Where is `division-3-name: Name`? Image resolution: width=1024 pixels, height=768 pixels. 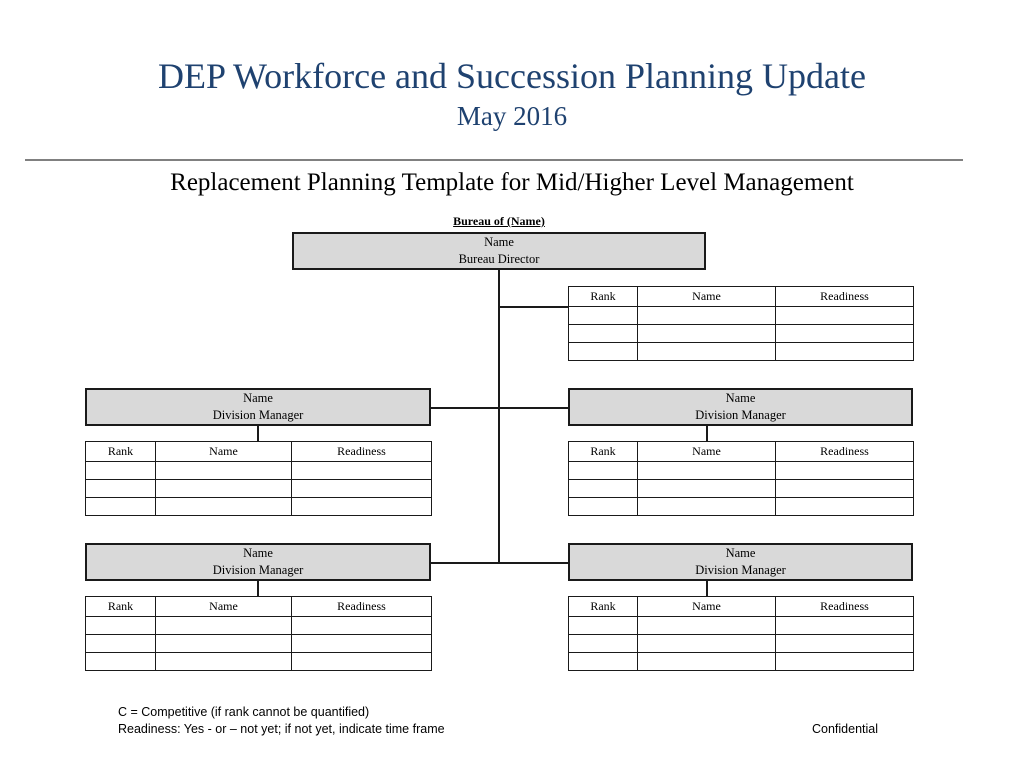
division-3-name: Name is located at coordinates (258, 553).